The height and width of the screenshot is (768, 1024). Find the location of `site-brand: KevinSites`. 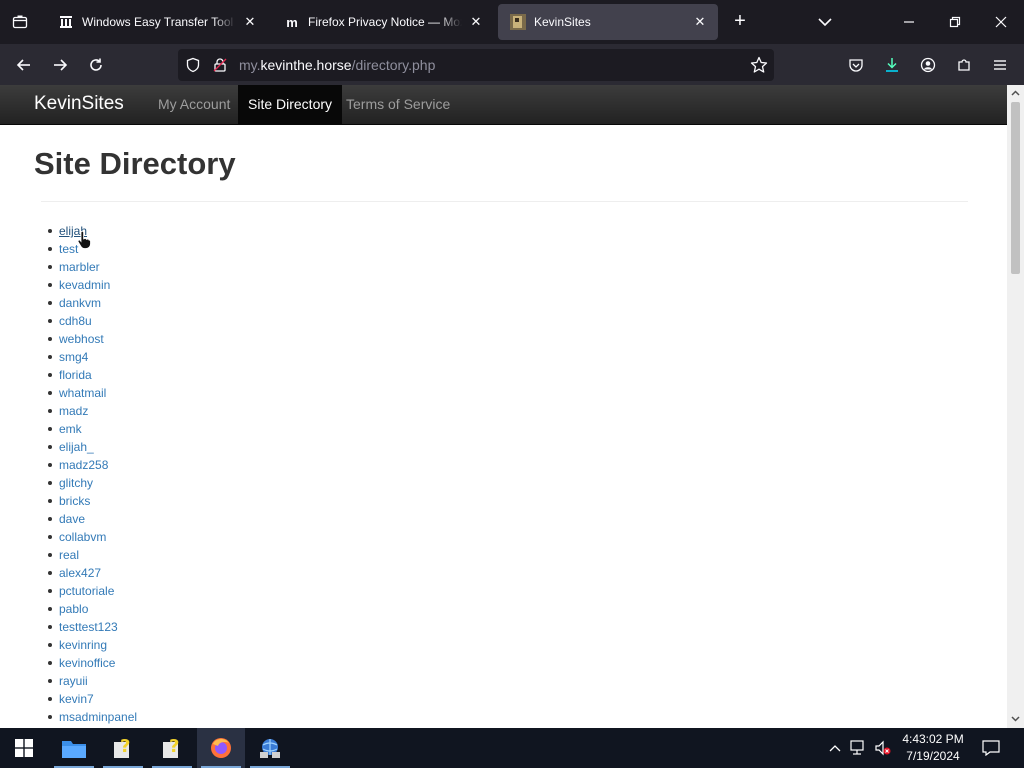

site-brand: KevinSites is located at coordinates (79, 104).